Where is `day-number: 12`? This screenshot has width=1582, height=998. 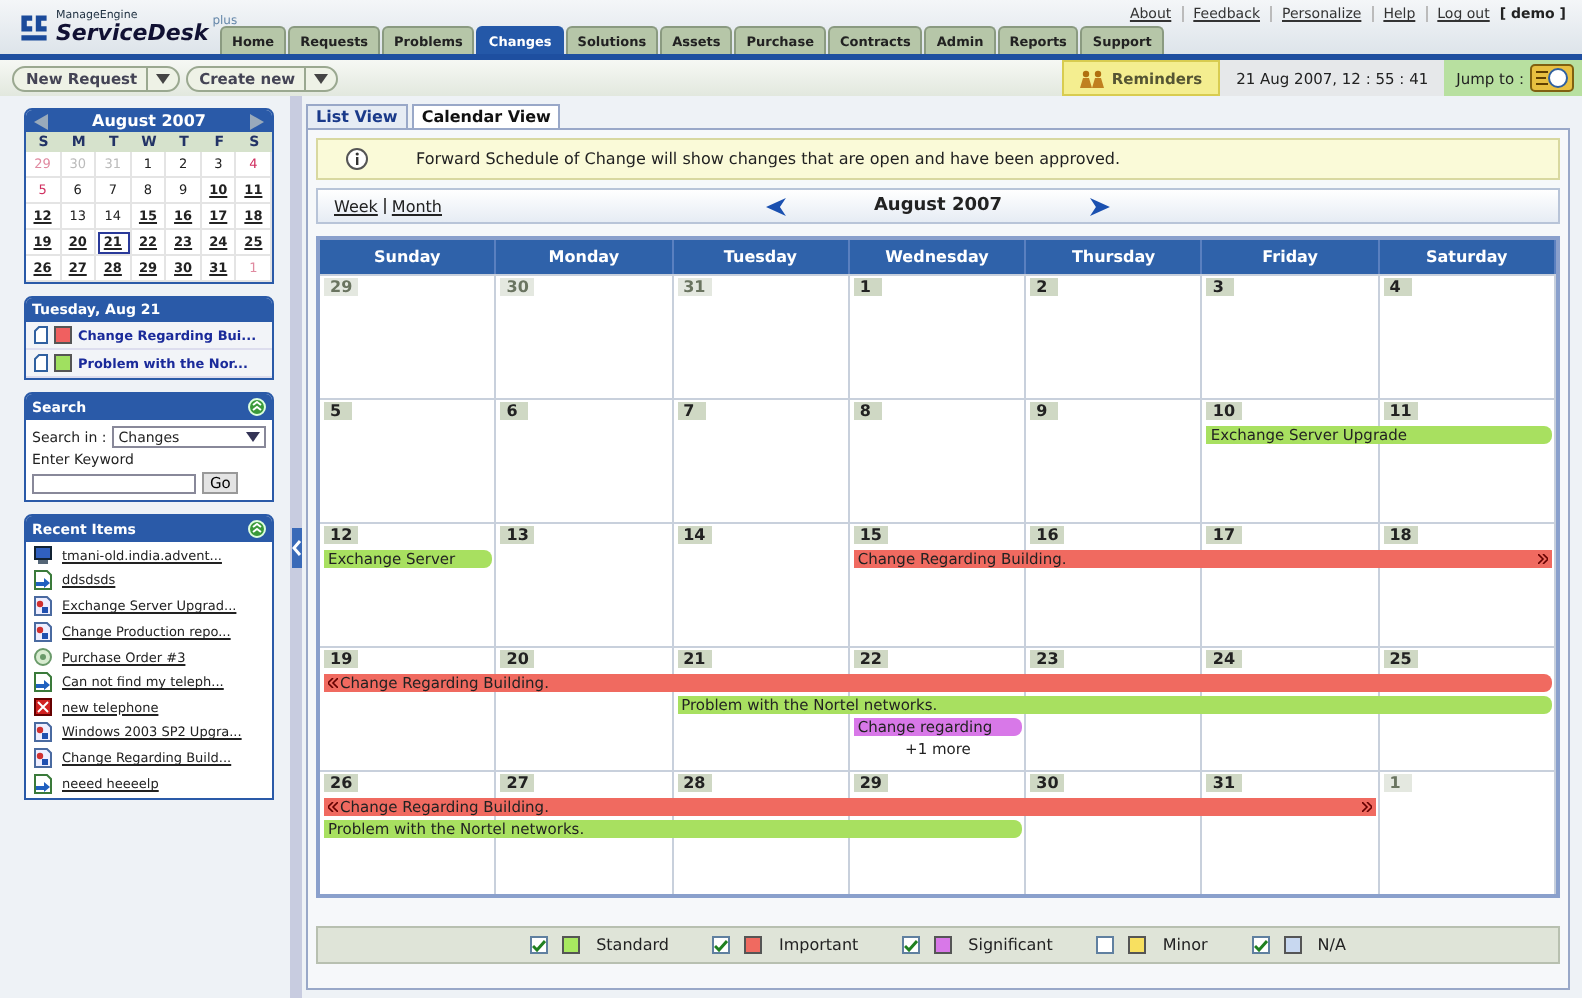
day-number: 12 is located at coordinates (341, 535).